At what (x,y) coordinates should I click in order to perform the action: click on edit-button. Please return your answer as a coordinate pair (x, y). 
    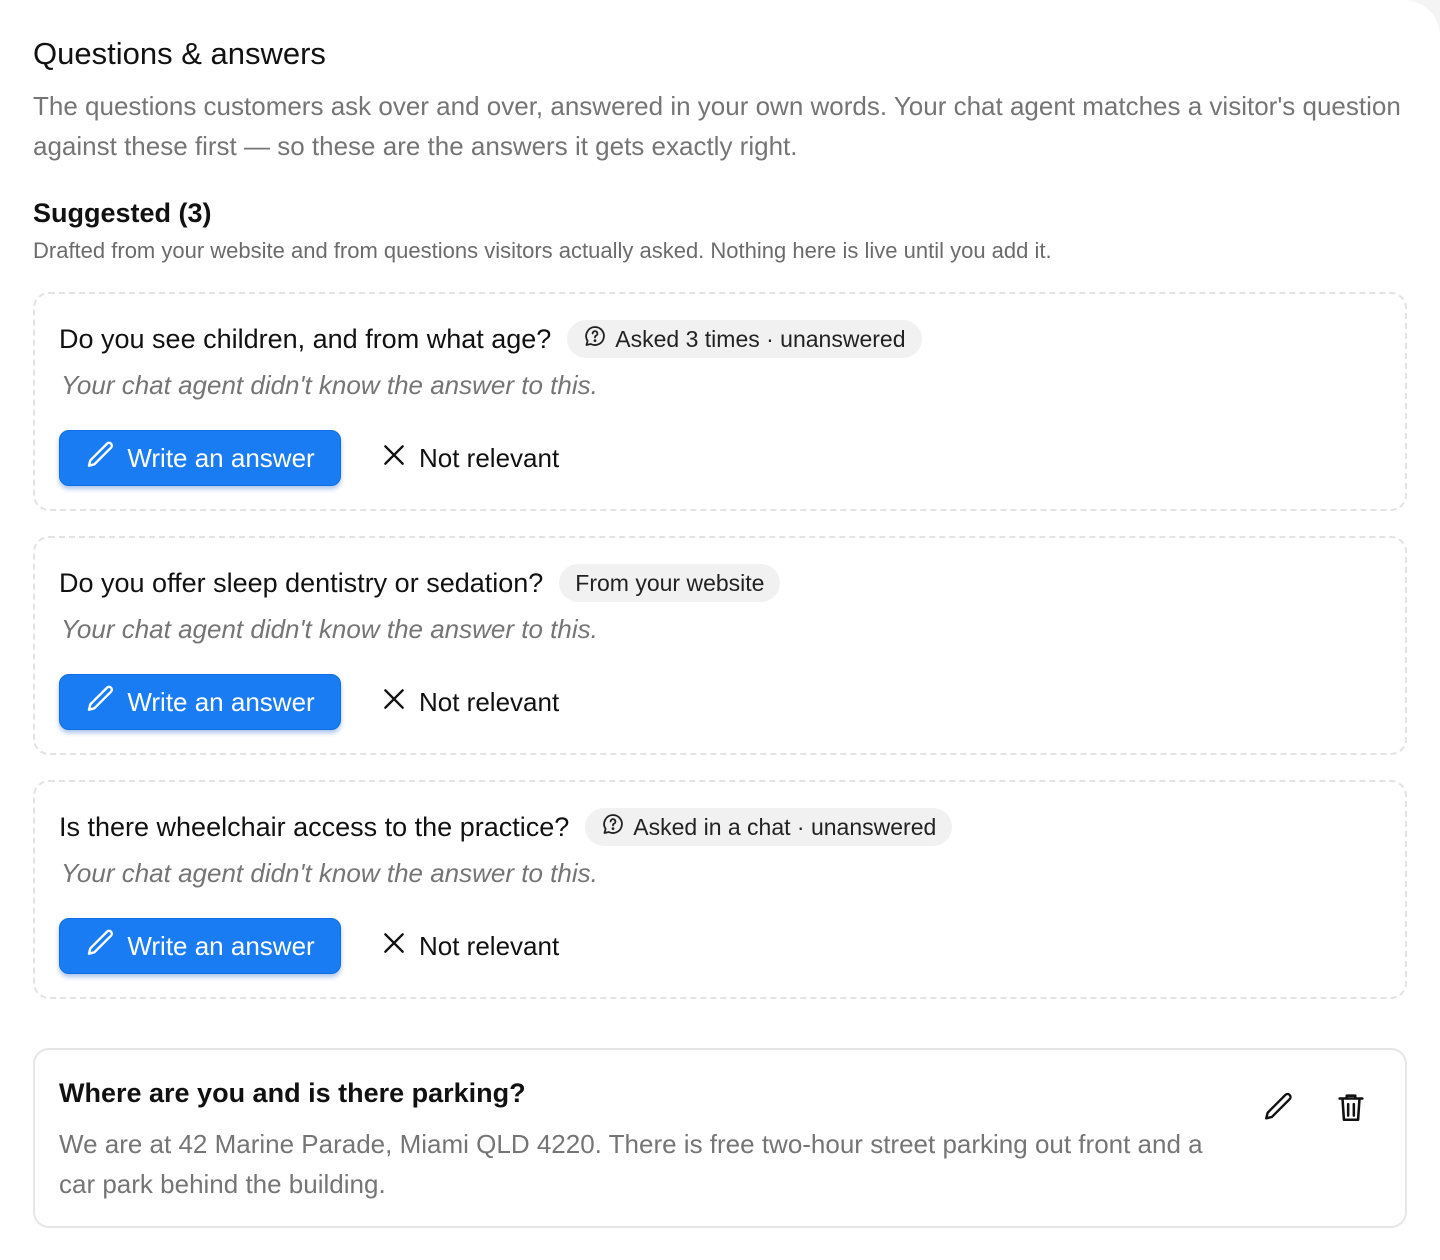
    Looking at the image, I should click on (1279, 1108).